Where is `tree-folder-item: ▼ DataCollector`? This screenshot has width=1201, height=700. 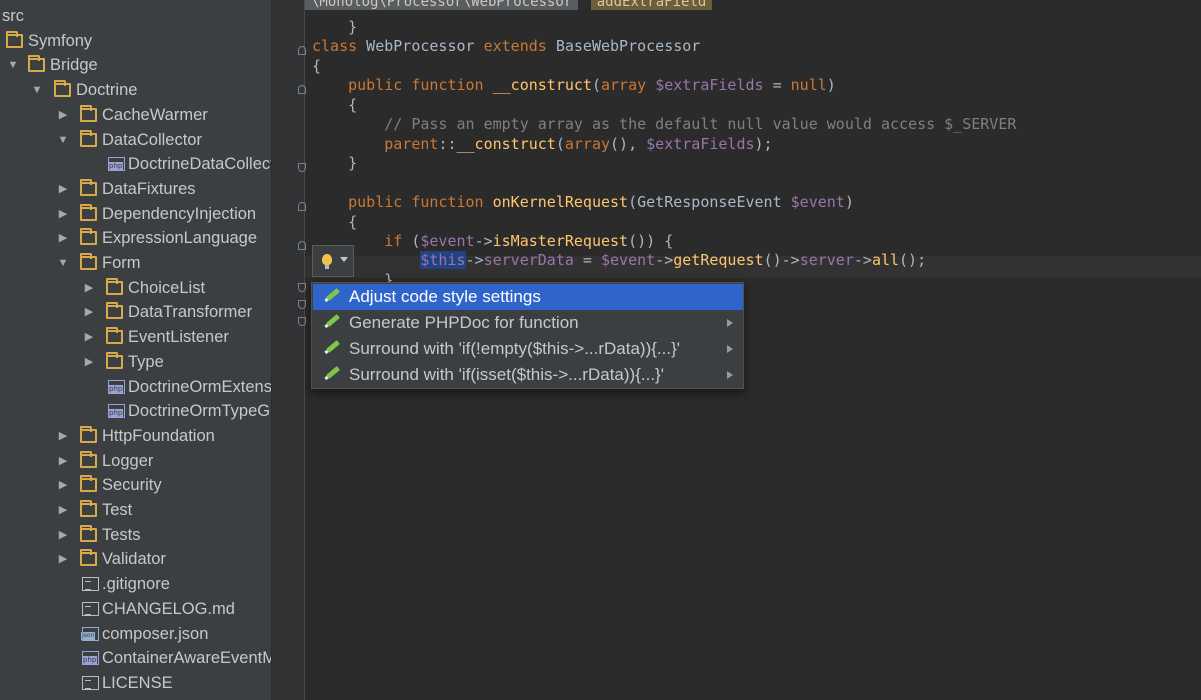 tree-folder-item: ▼ DataCollector is located at coordinates (135, 140).